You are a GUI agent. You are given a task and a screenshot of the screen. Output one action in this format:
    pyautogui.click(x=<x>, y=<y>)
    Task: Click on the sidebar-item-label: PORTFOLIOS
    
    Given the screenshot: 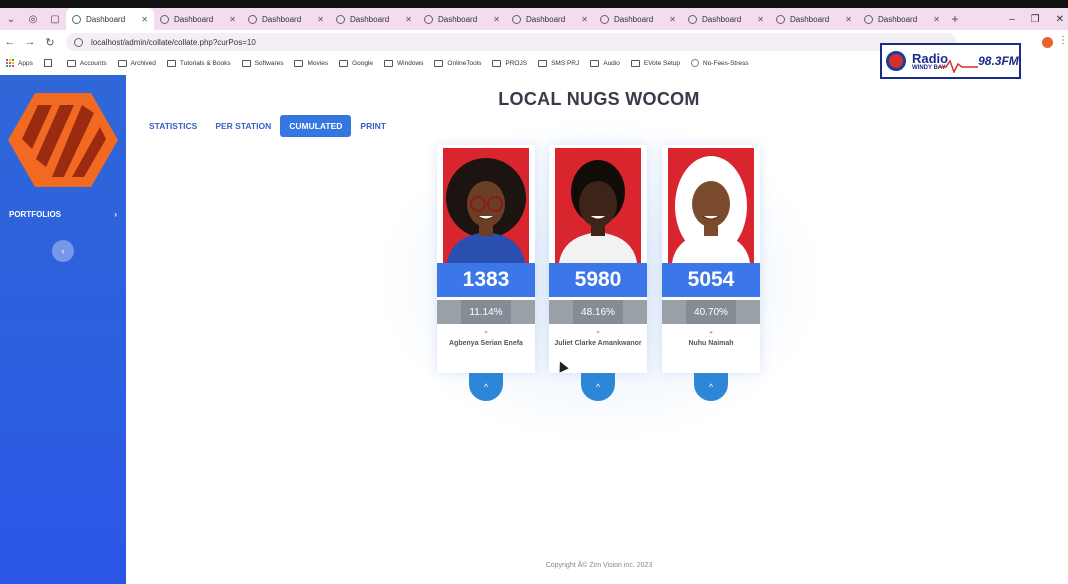 What is the action you would take?
    pyautogui.click(x=35, y=214)
    